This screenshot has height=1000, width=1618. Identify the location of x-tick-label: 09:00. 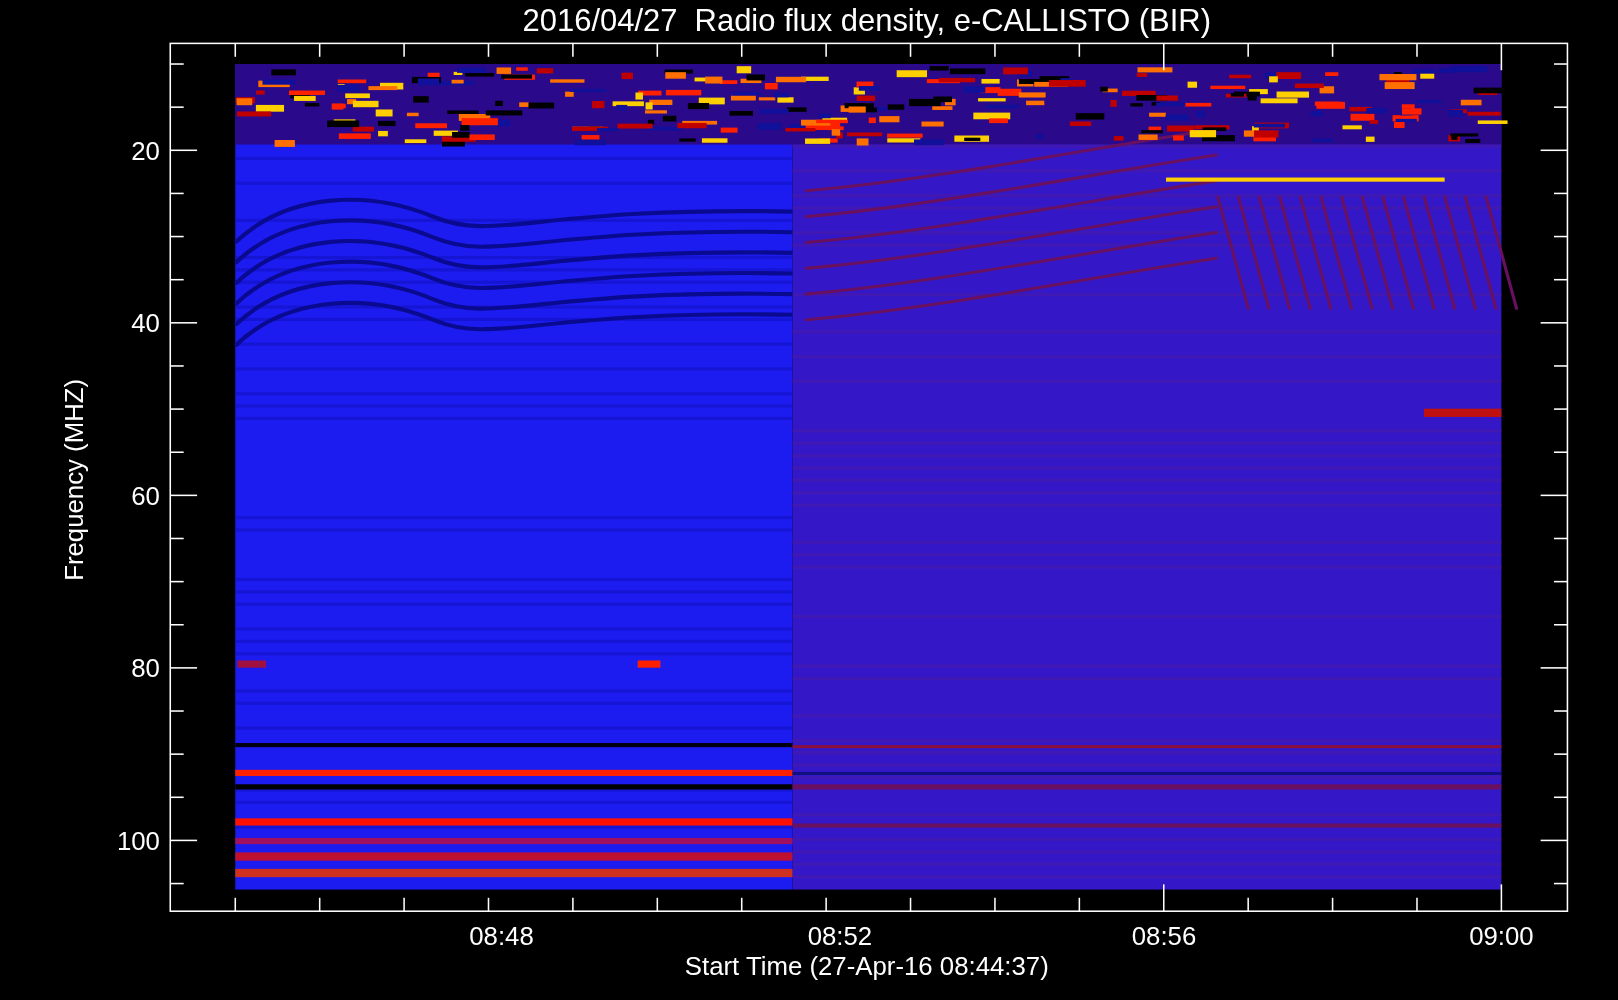
(1501, 936).